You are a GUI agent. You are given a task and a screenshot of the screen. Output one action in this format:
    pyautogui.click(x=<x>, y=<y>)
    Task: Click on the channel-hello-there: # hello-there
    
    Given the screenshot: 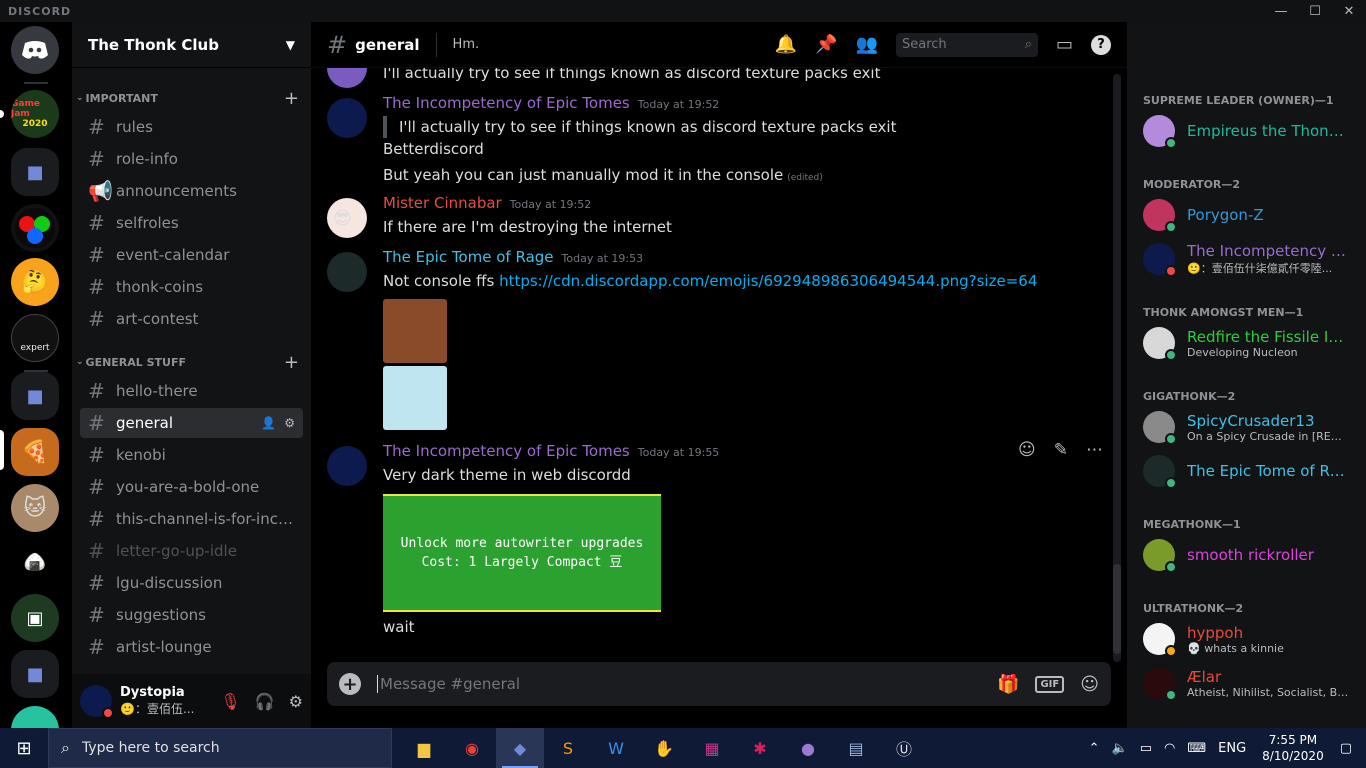 What is the action you would take?
    pyautogui.click(x=191, y=391)
    